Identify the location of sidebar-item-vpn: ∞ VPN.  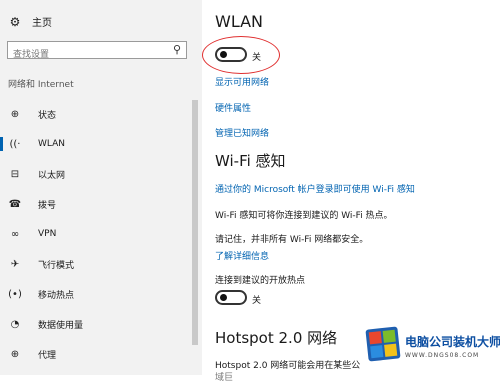
(96, 234).